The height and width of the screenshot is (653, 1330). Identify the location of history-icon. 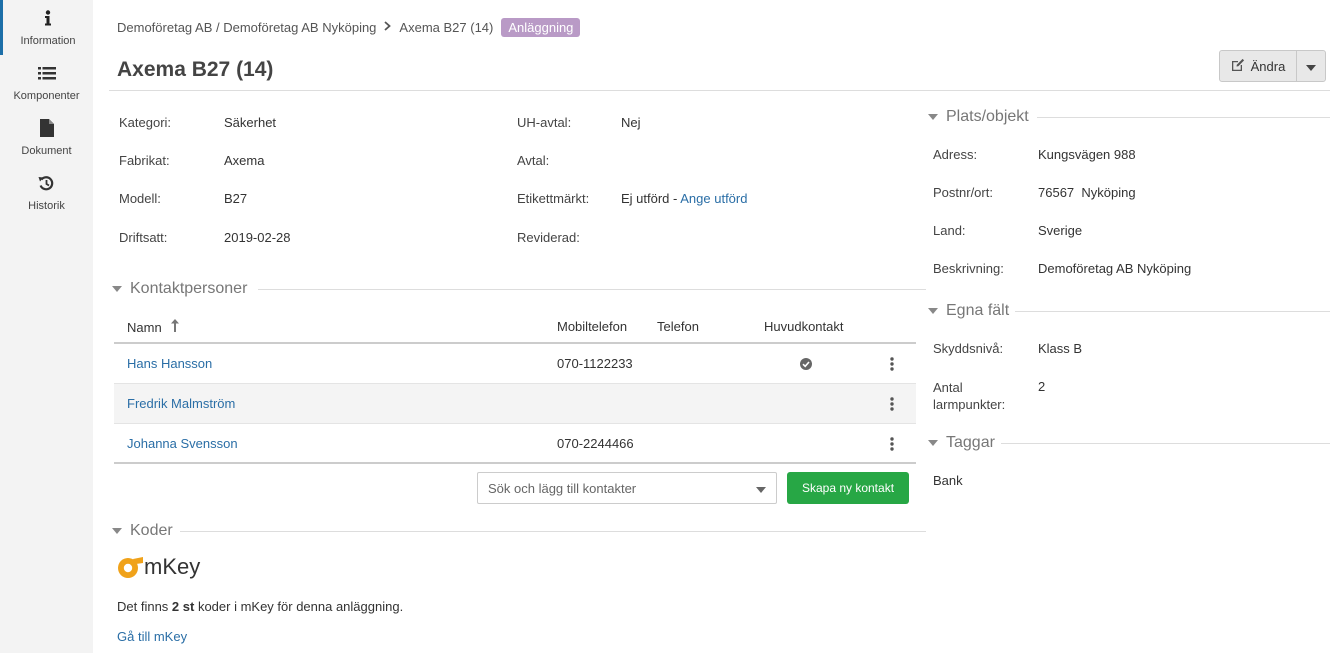
(46, 183).